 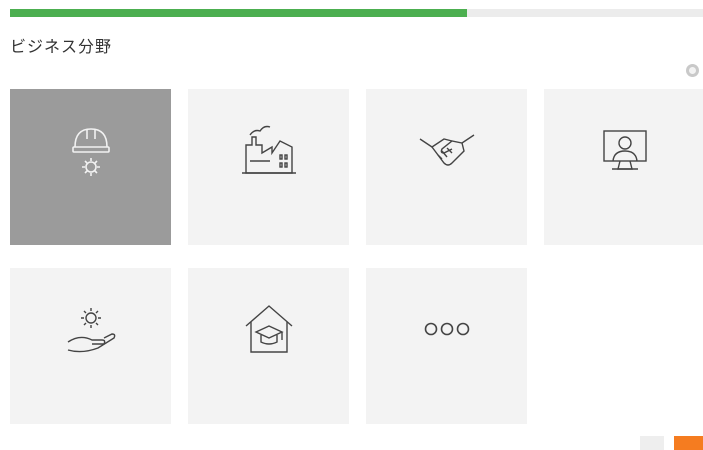 What do you see at coordinates (91, 330) in the screenshot?
I see `hand-gear-icon` at bounding box center [91, 330].